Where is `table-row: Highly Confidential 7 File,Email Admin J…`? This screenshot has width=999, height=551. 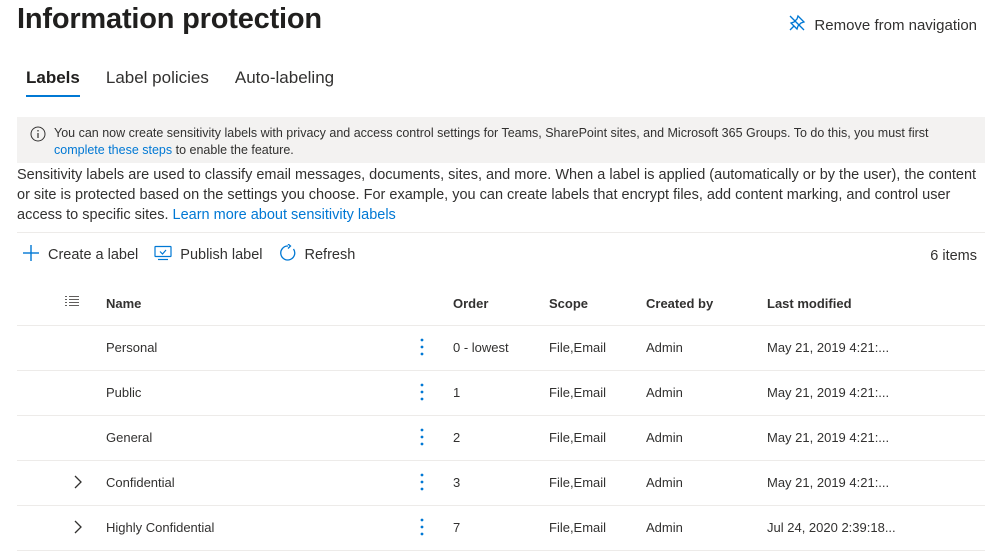
table-row: Highly Confidential 7 File,Email Admin J… is located at coordinates (501, 528).